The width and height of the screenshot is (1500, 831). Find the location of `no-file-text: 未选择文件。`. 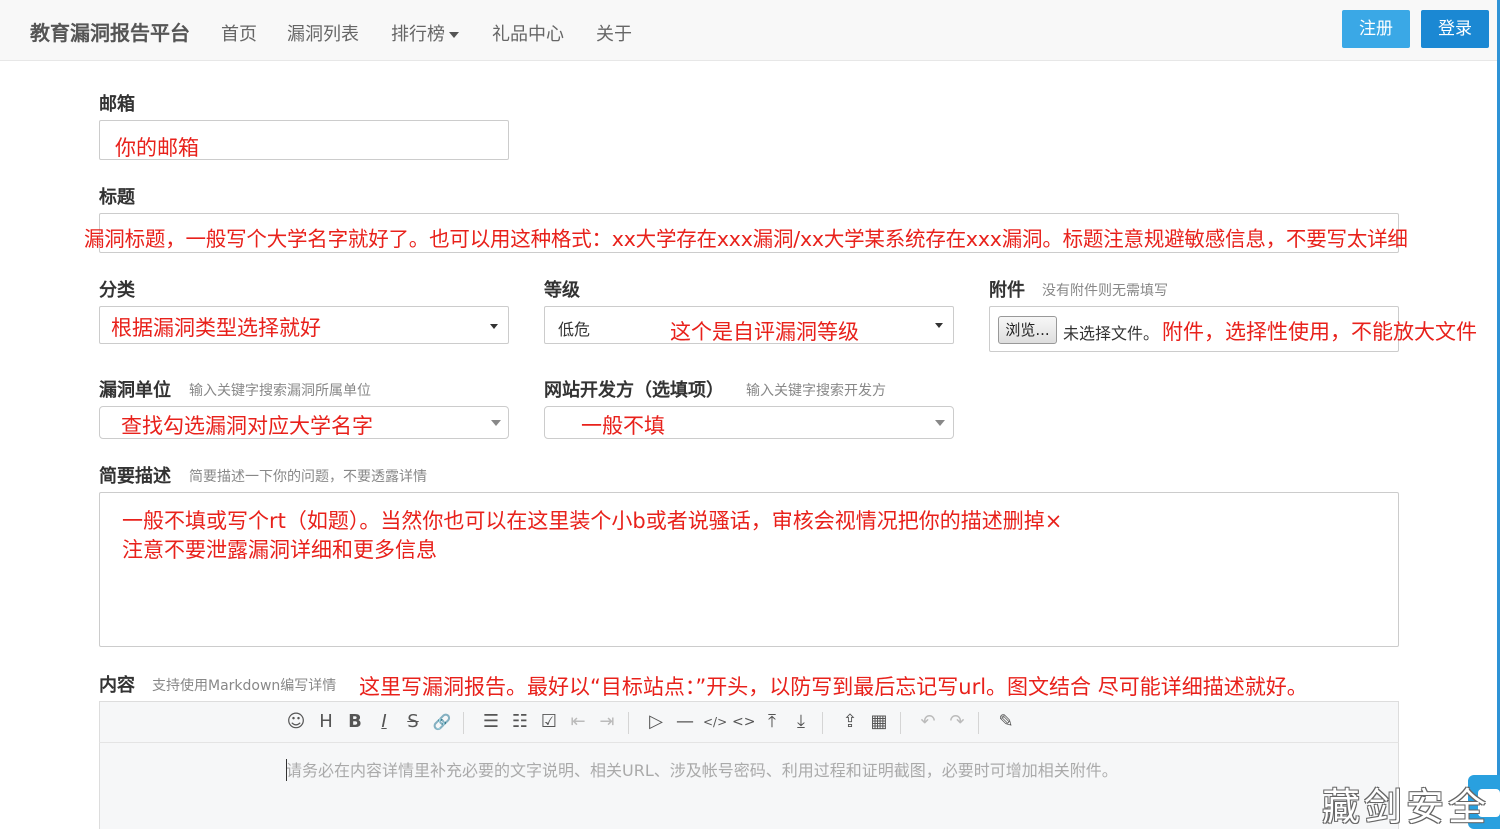

no-file-text: 未选择文件。 is located at coordinates (1111, 333).